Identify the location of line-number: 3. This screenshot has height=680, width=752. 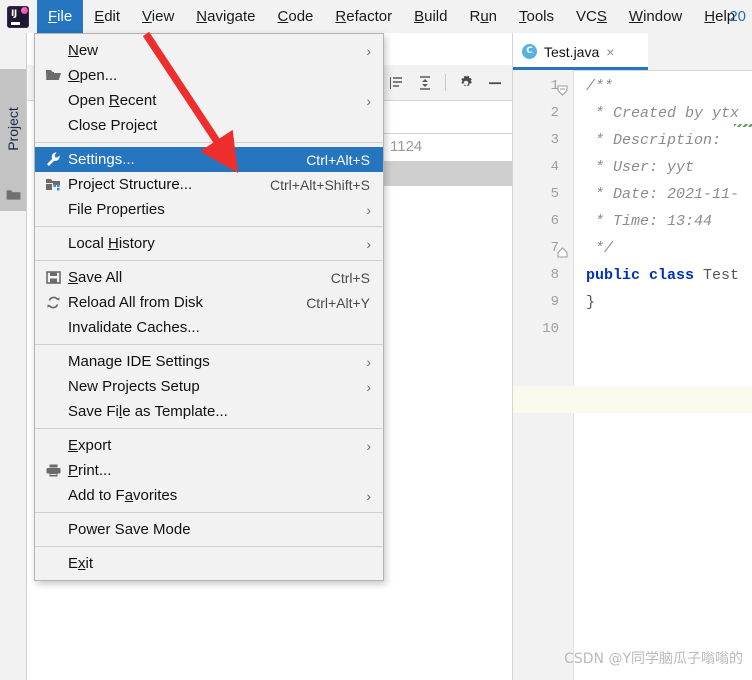
(554, 140).